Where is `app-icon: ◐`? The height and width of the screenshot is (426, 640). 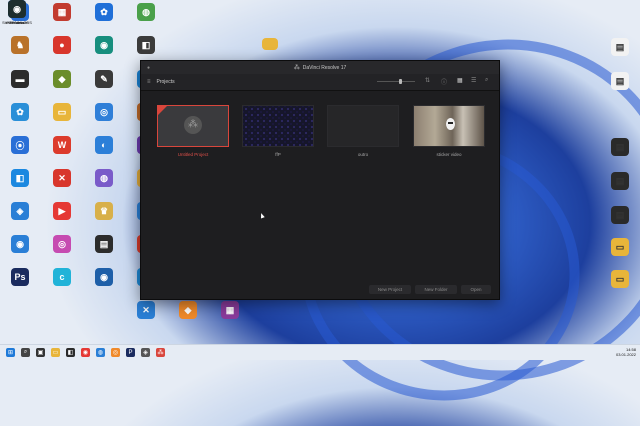
app-icon: ◐ is located at coordinates (104, 145).